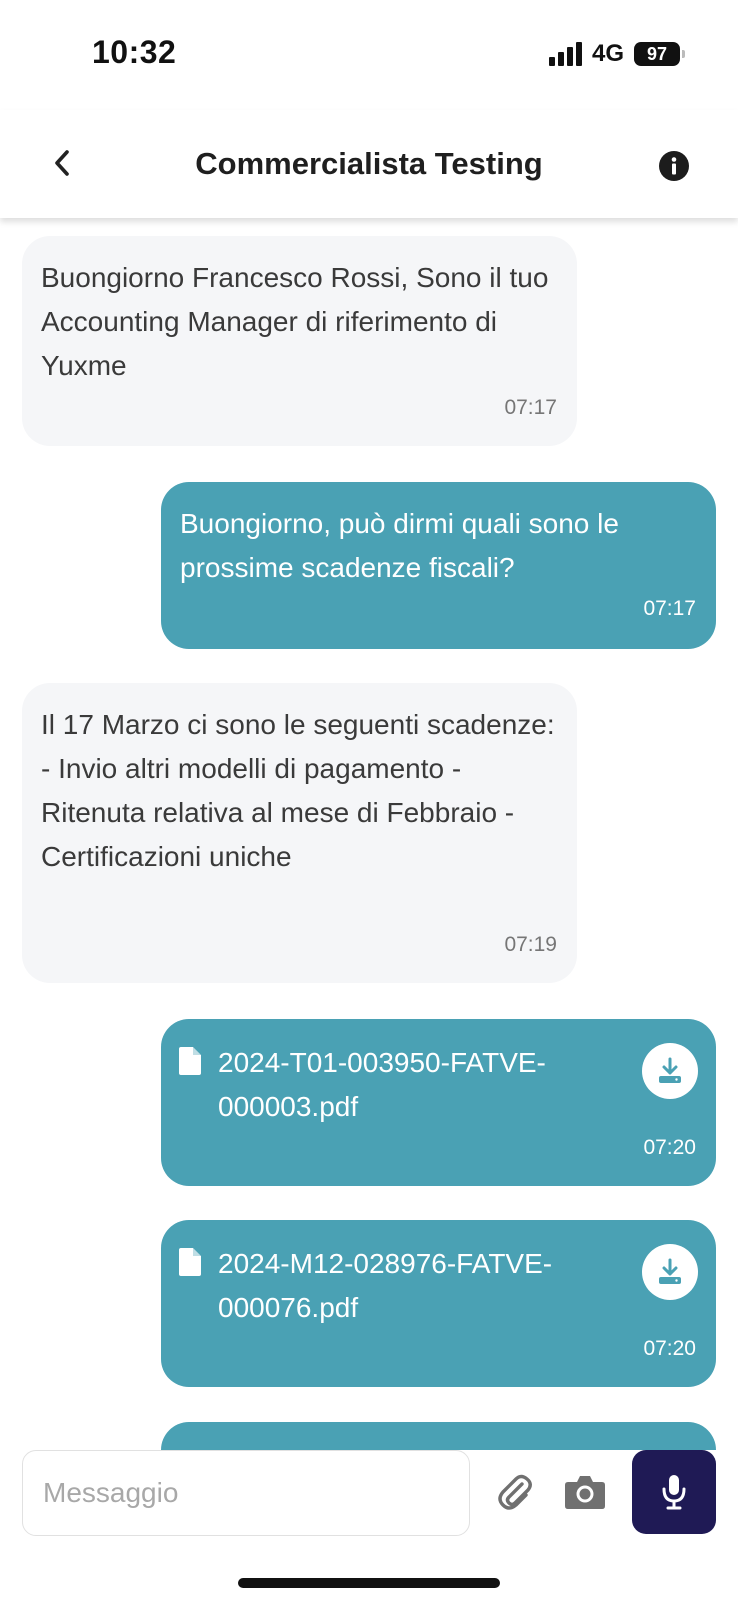  Describe the element at coordinates (134, 52) in the screenshot. I see `status-time: 10:32` at that location.